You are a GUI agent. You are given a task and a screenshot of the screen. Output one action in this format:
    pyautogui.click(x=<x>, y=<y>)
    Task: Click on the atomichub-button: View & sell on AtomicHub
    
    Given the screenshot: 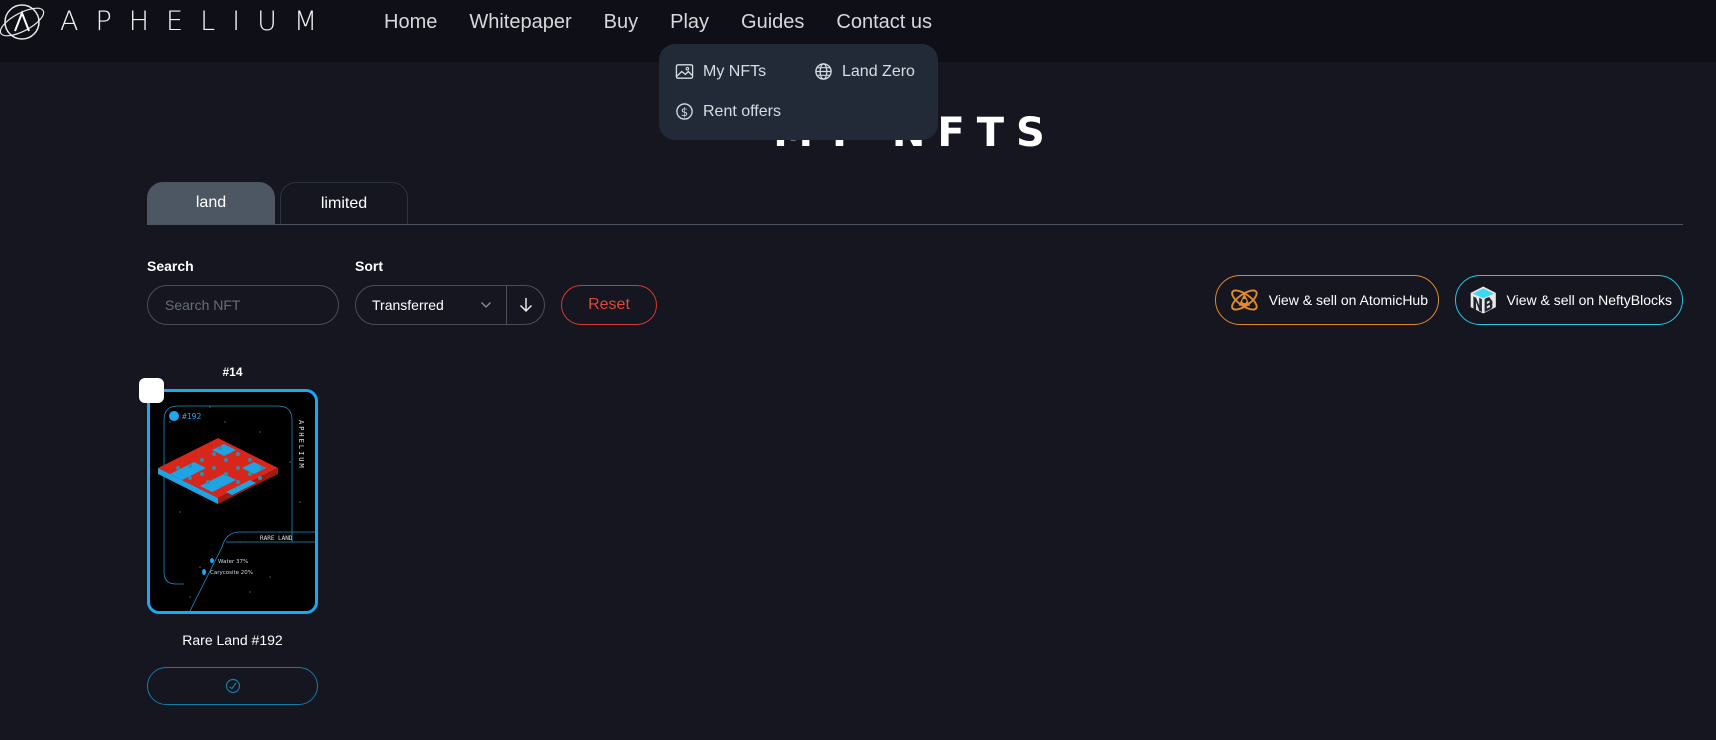 What is the action you would take?
    pyautogui.click(x=1327, y=300)
    